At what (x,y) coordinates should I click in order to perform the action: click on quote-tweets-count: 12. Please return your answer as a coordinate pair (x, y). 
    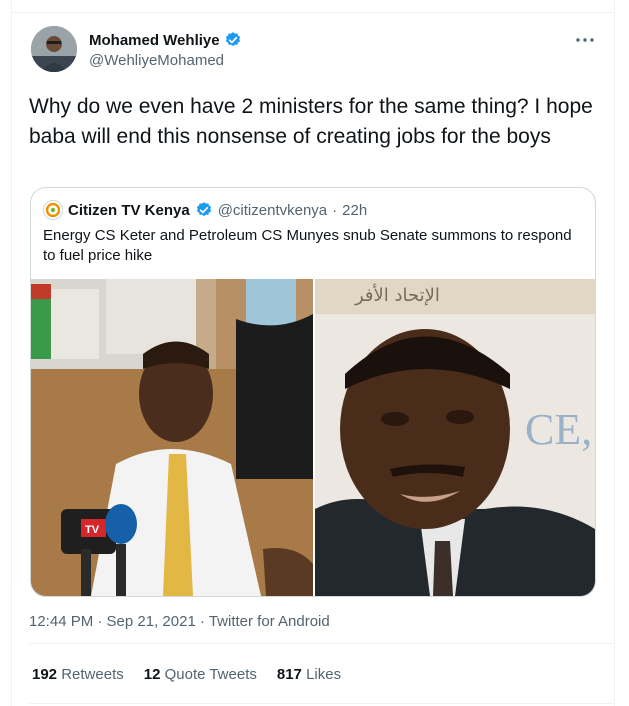
    Looking at the image, I should click on (152, 674).